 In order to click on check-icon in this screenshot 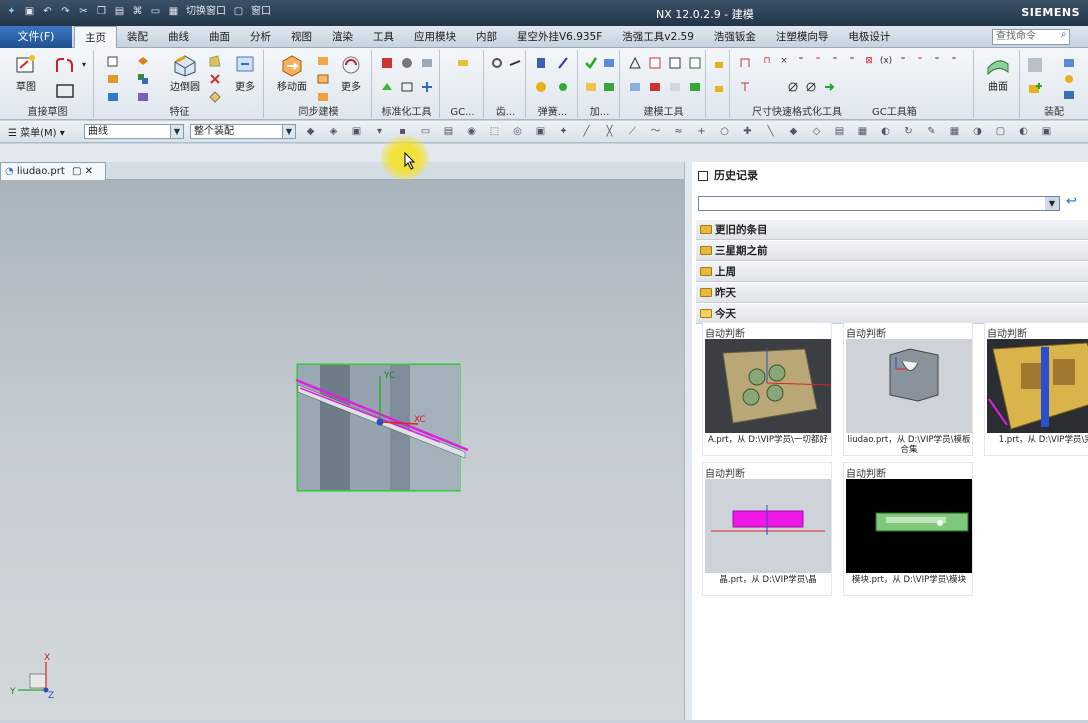, I will do `click(591, 63)`.